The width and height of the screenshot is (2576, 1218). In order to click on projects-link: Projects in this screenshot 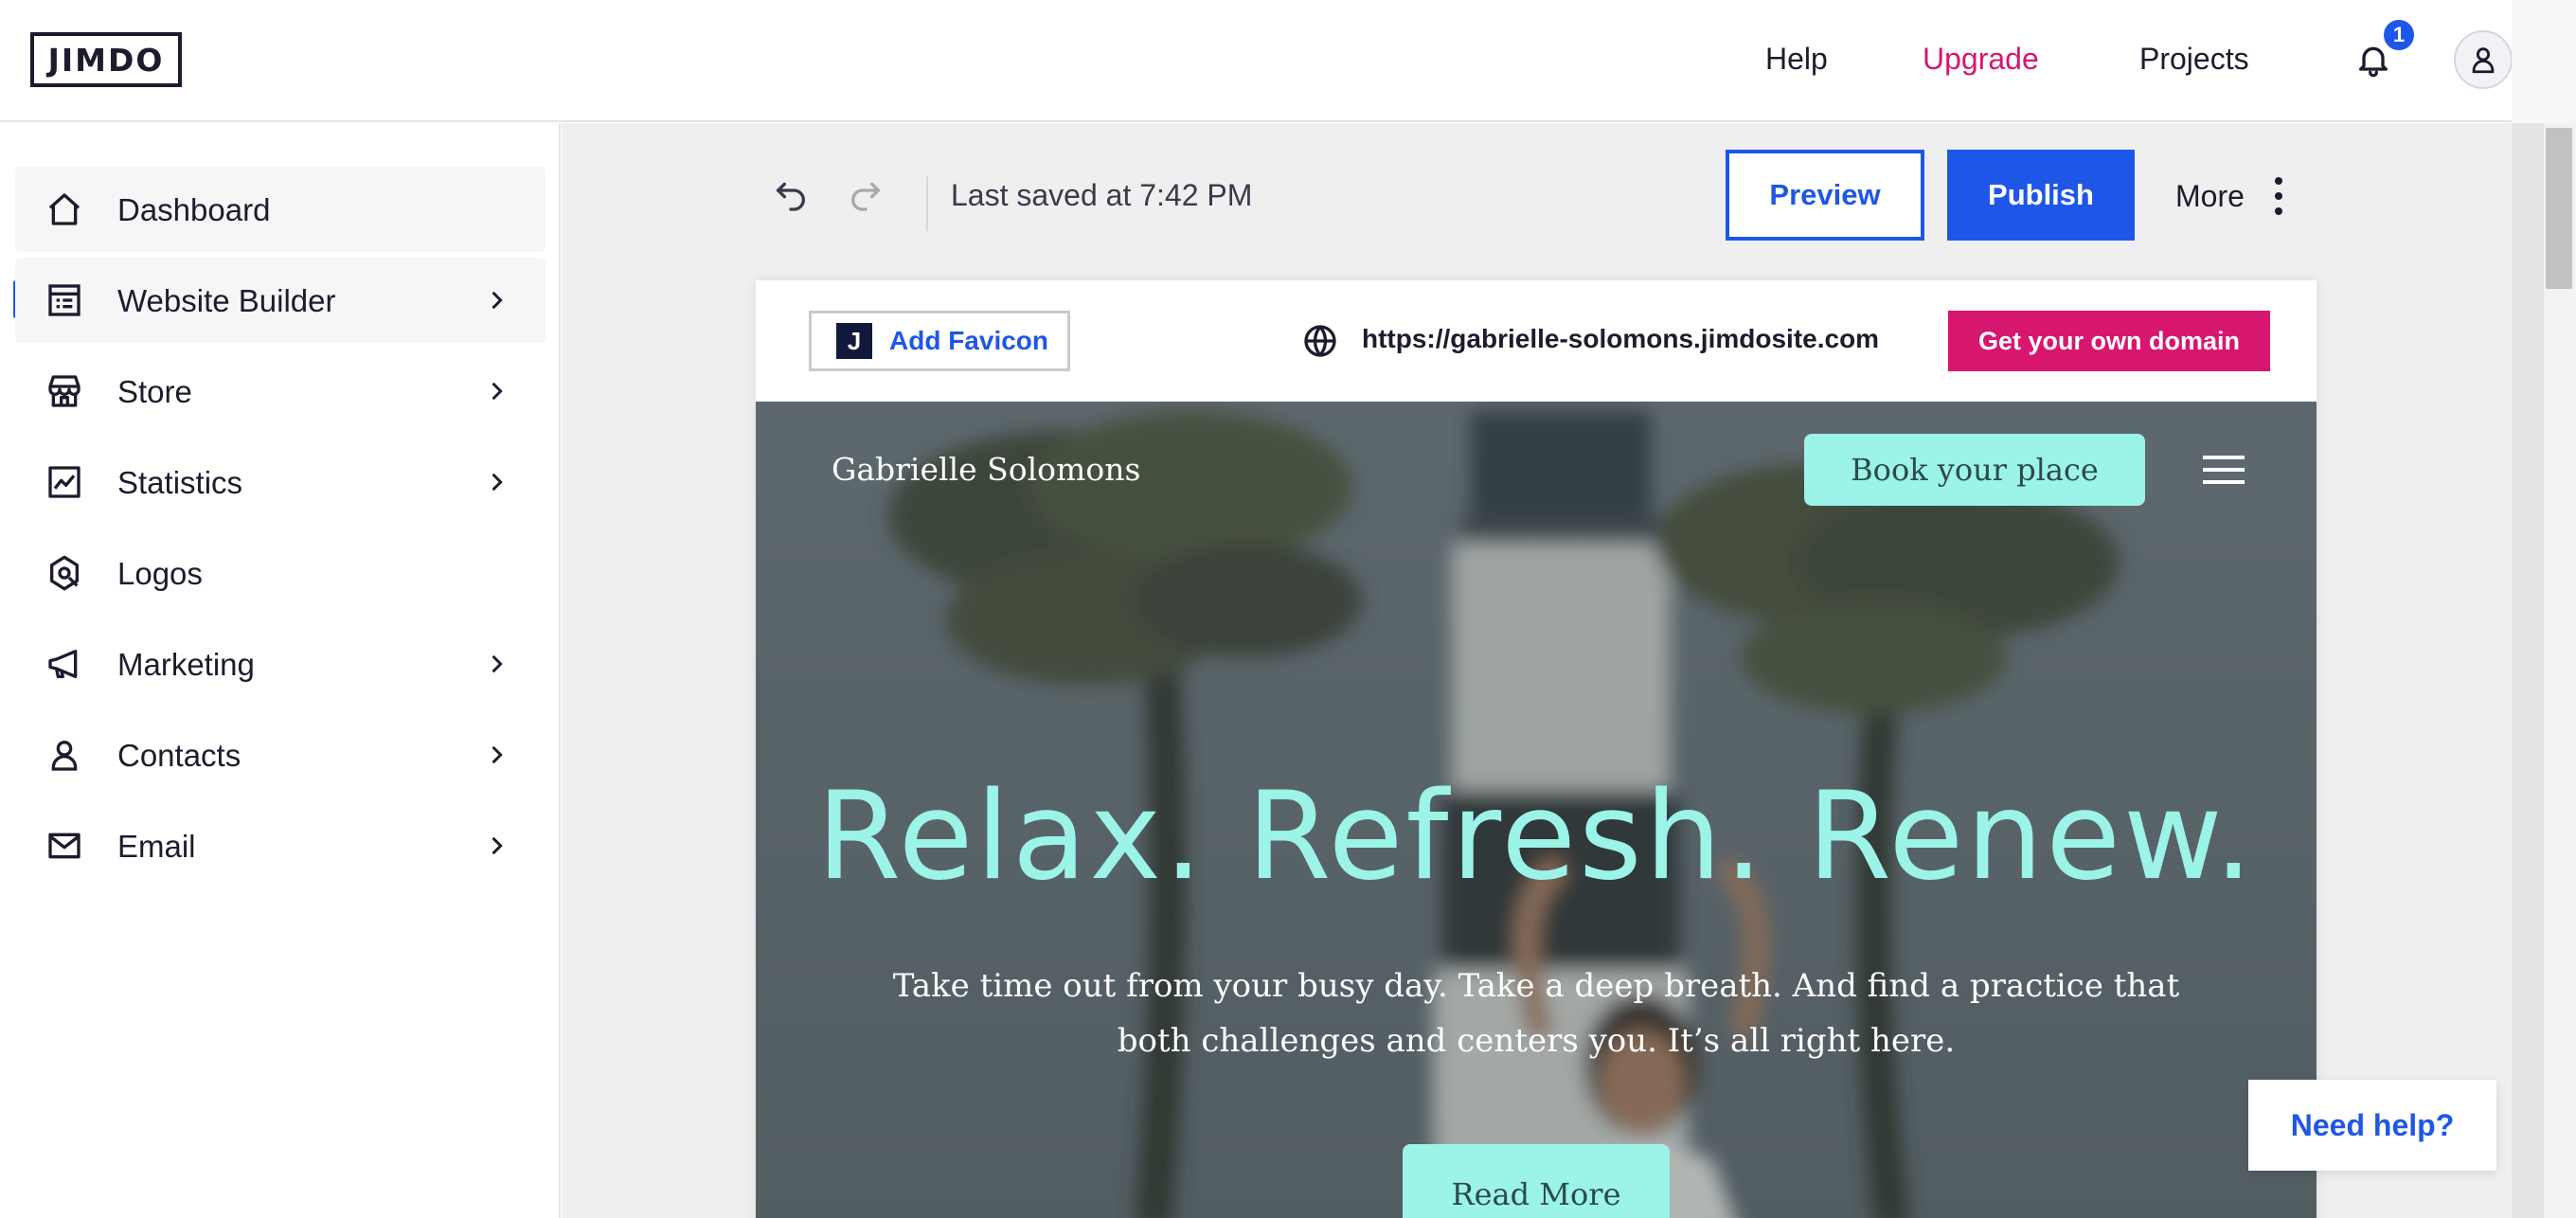, I will do `click(2194, 59)`.